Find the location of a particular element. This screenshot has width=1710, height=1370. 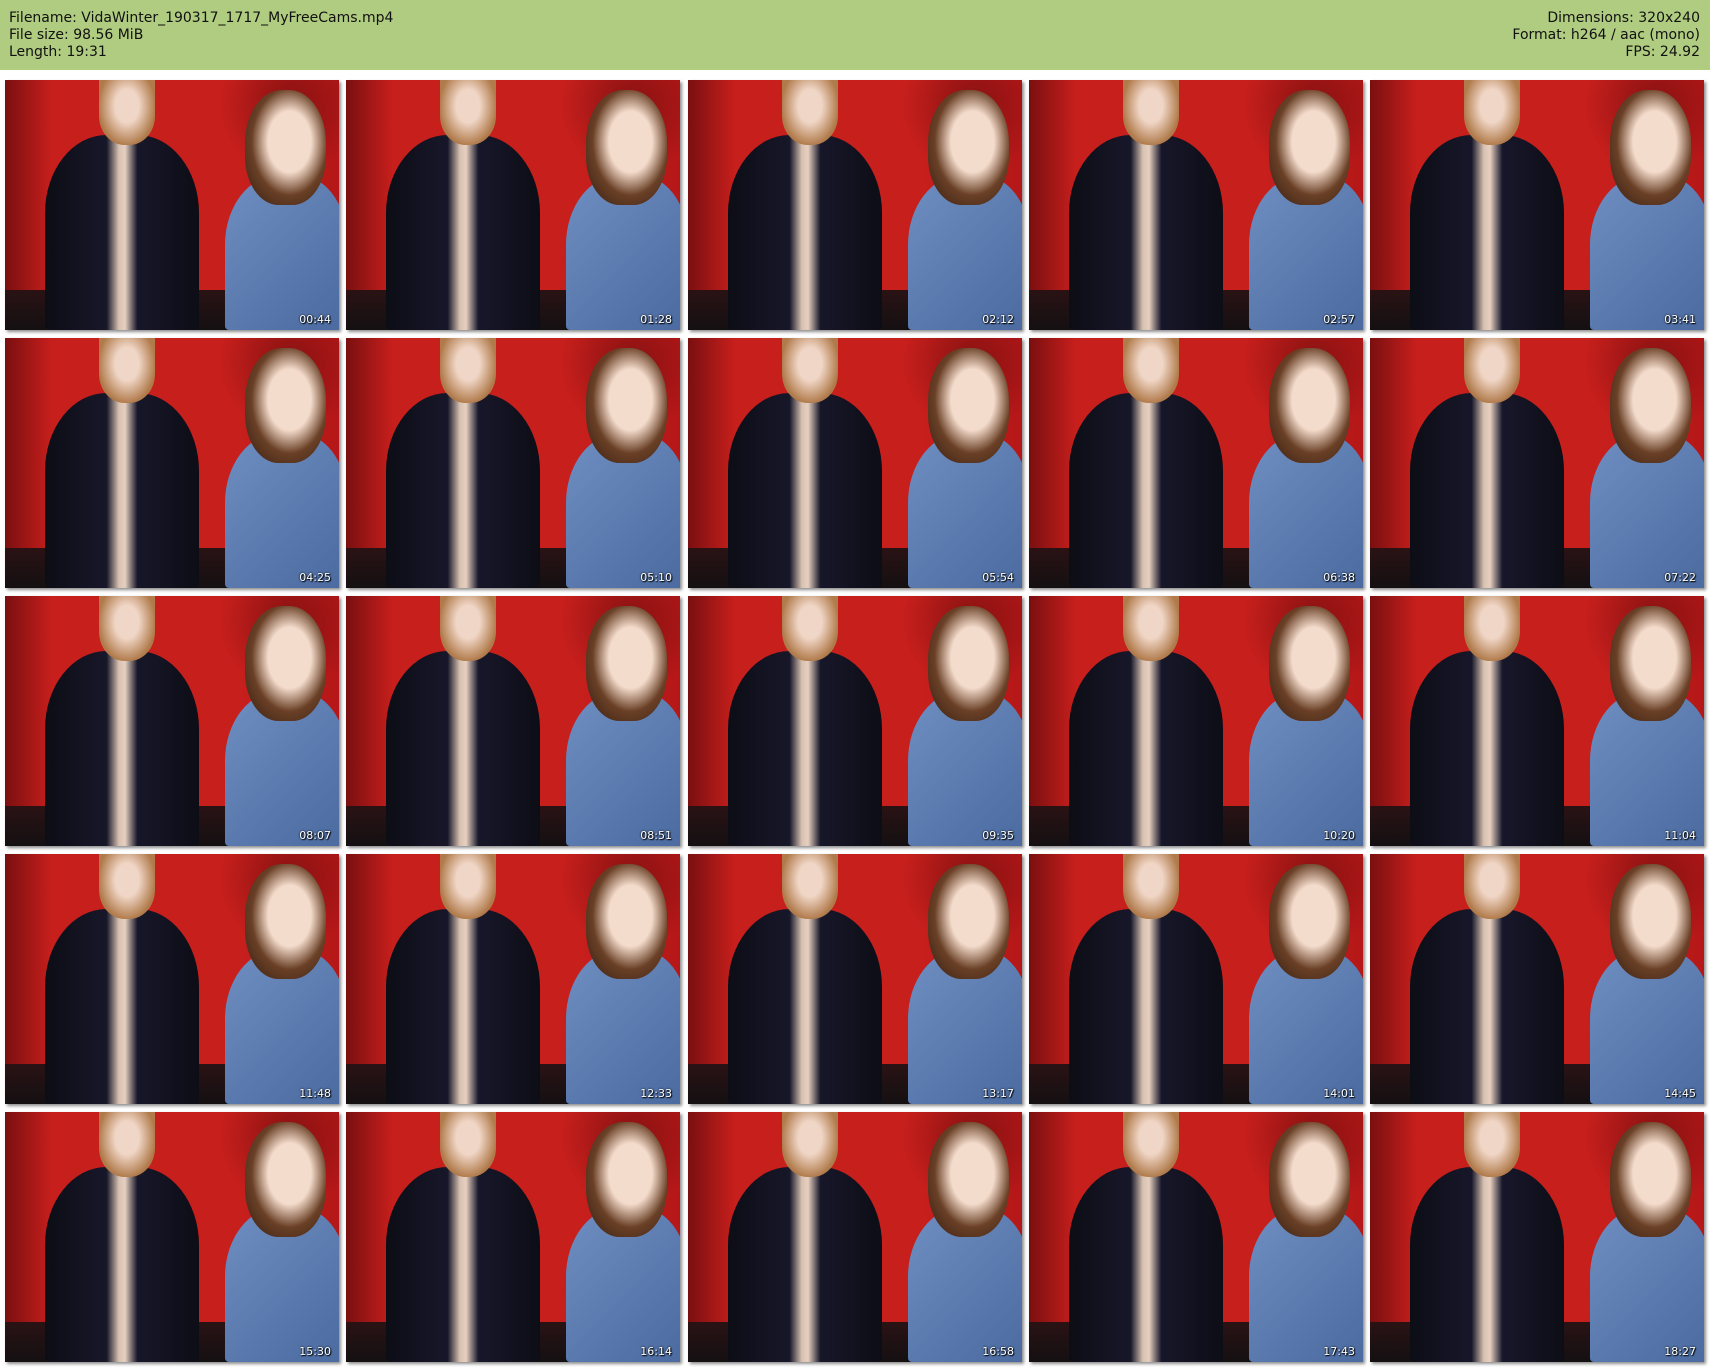

video-thumbnail: 16:14 is located at coordinates (513, 1237).